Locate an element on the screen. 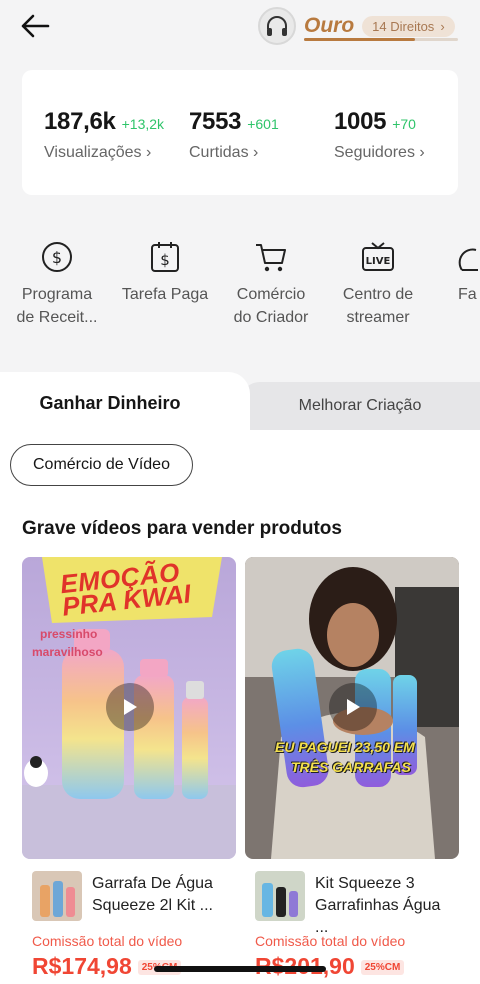 This screenshot has width=480, height=984. header: Ouro 14 Direitos › is located at coordinates (240, 30).